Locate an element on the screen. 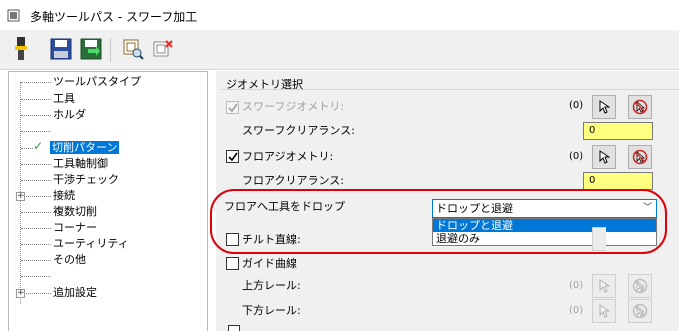 Image resolution: width=679 pixels, height=331 pixels. dropdown-option: ドロップと退避 is located at coordinates (544, 225).